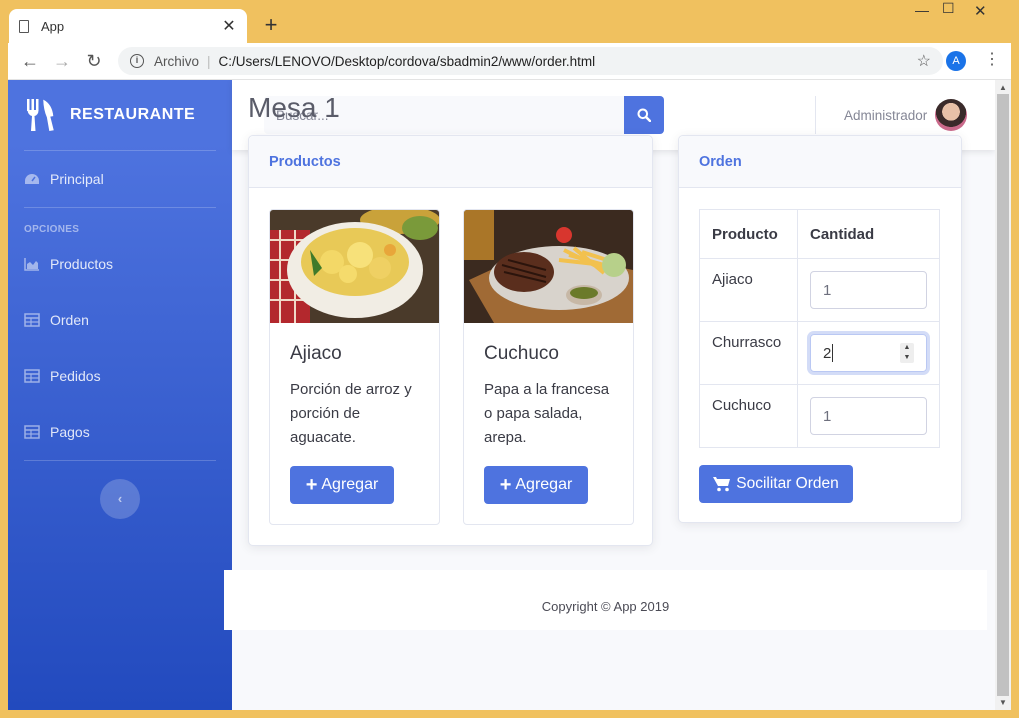 This screenshot has width=1019, height=718. Describe the element at coordinates (748, 290) in the screenshot. I see `order-product: Ajiaco` at that location.